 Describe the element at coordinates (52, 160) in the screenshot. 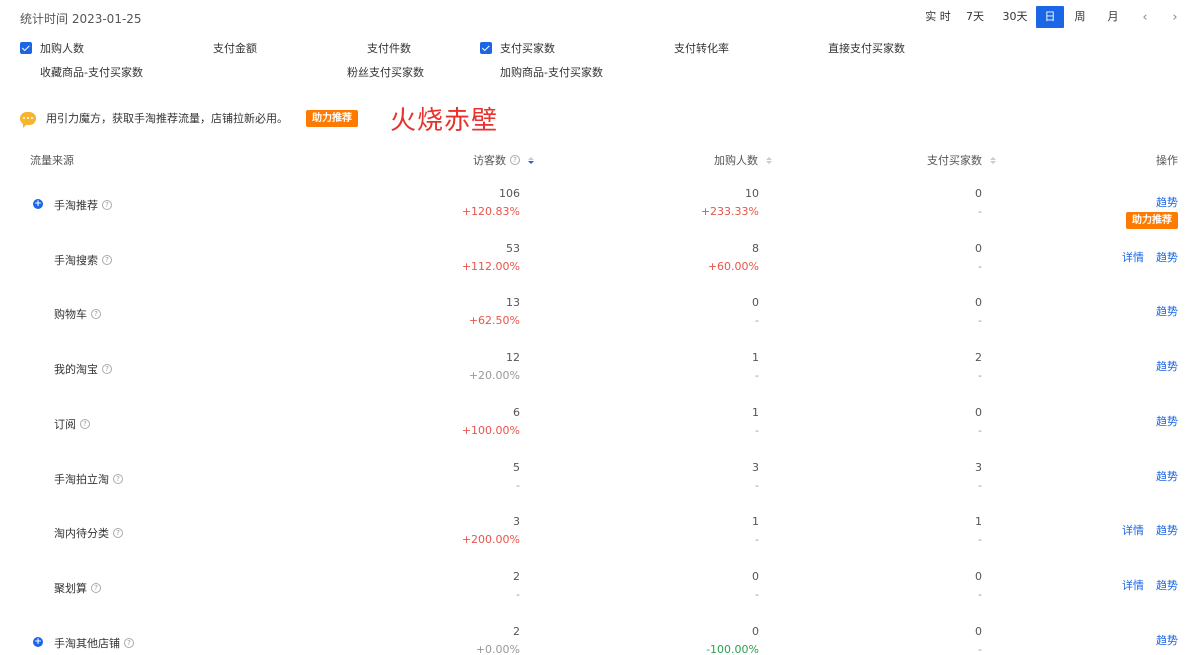

I see `col-source-label: 流量来源` at that location.